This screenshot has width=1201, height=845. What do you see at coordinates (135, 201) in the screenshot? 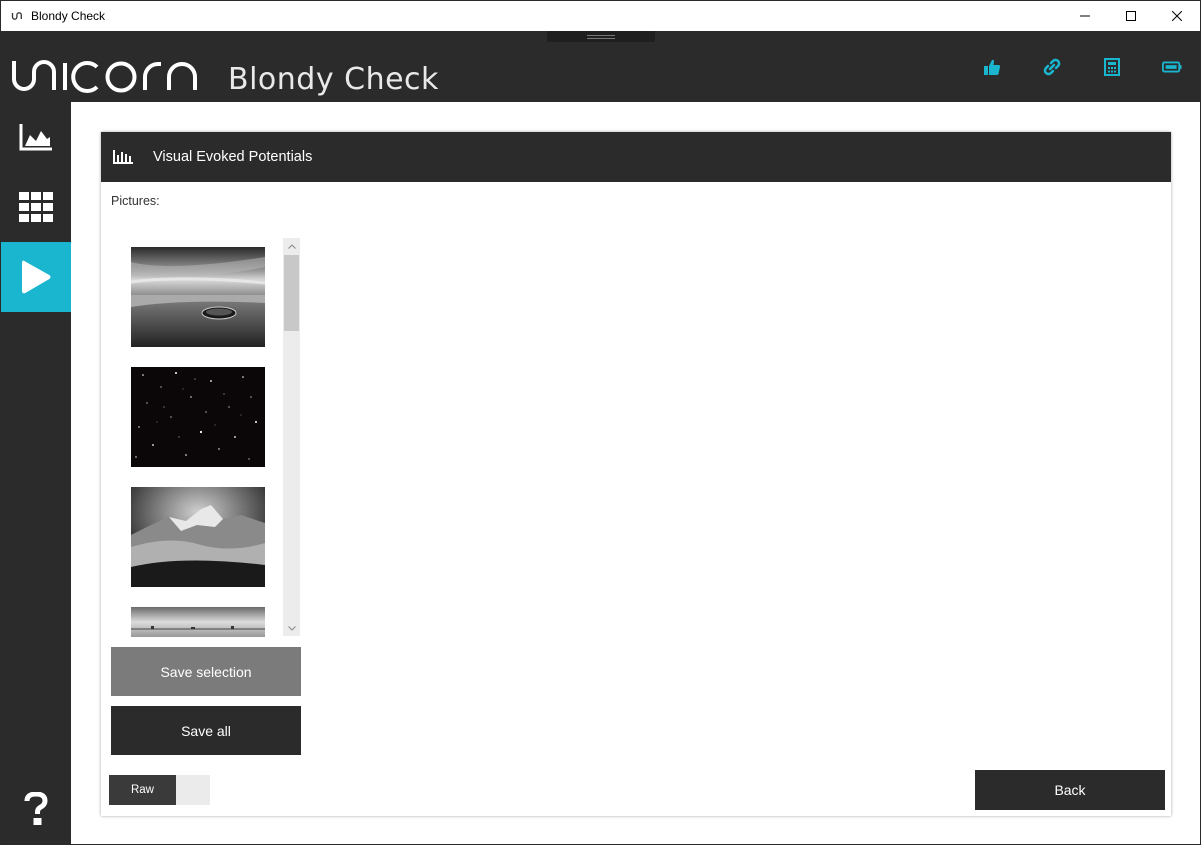
I see `pictures-label: Pictures:` at bounding box center [135, 201].